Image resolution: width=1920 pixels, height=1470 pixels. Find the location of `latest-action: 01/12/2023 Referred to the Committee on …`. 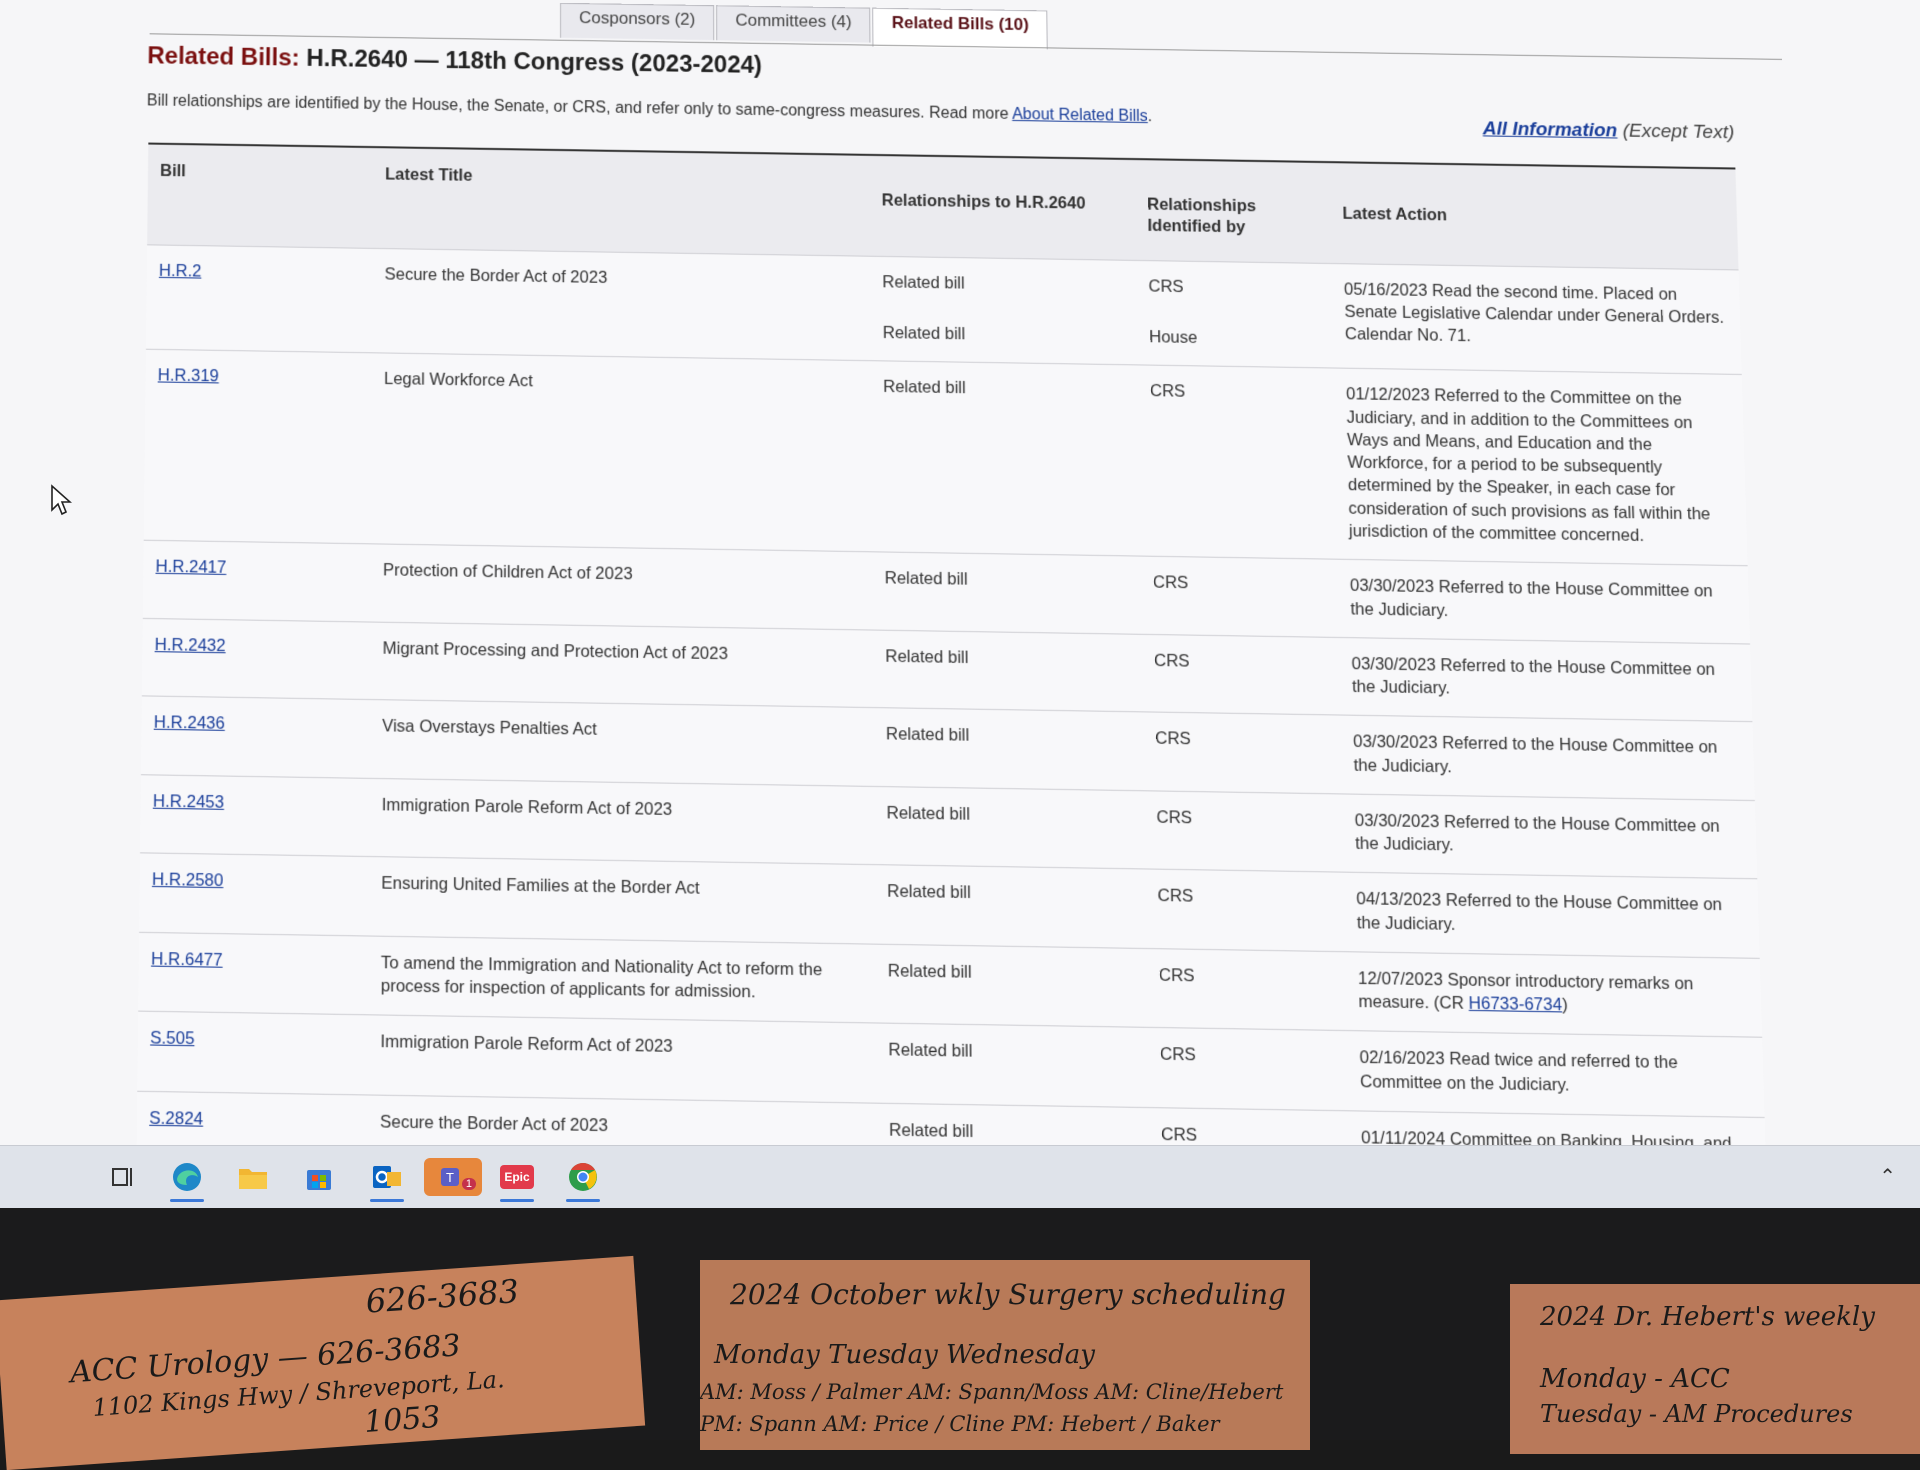

latest-action: 01/12/2023 Referred to the Committee on … is located at coordinates (1540, 467).